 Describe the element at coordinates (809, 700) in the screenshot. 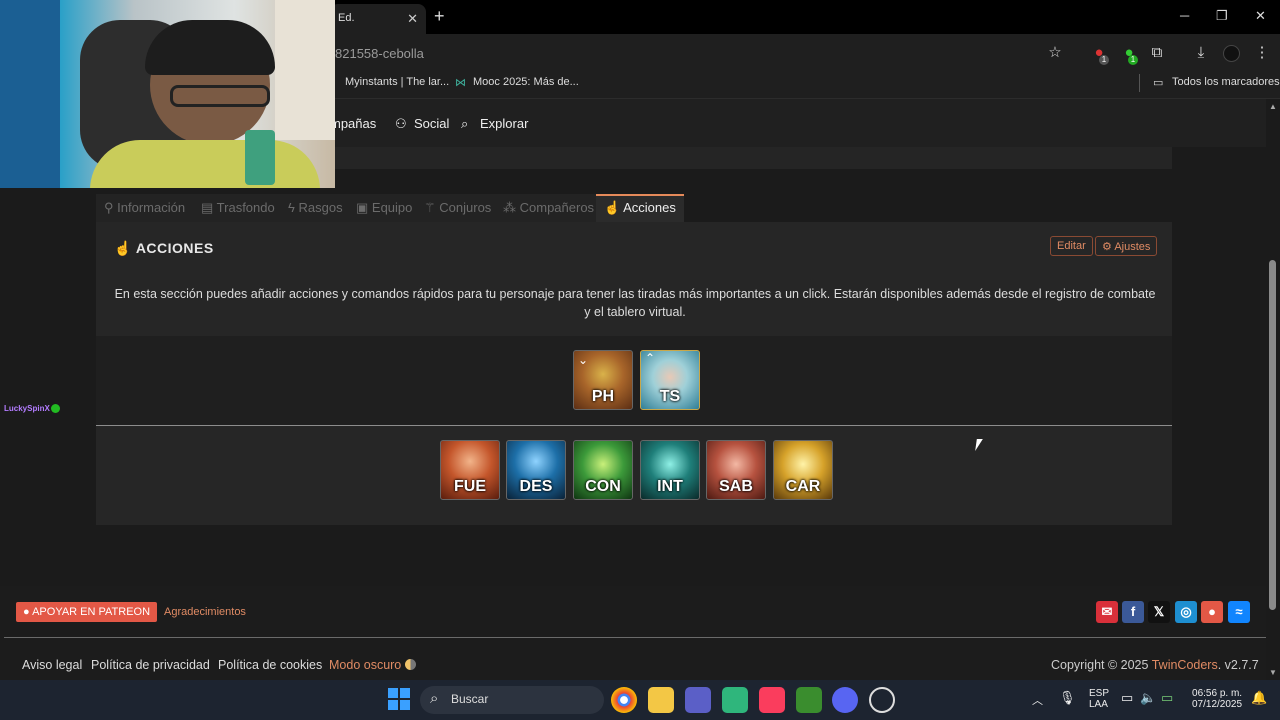

I see `minecraft-icon` at that location.